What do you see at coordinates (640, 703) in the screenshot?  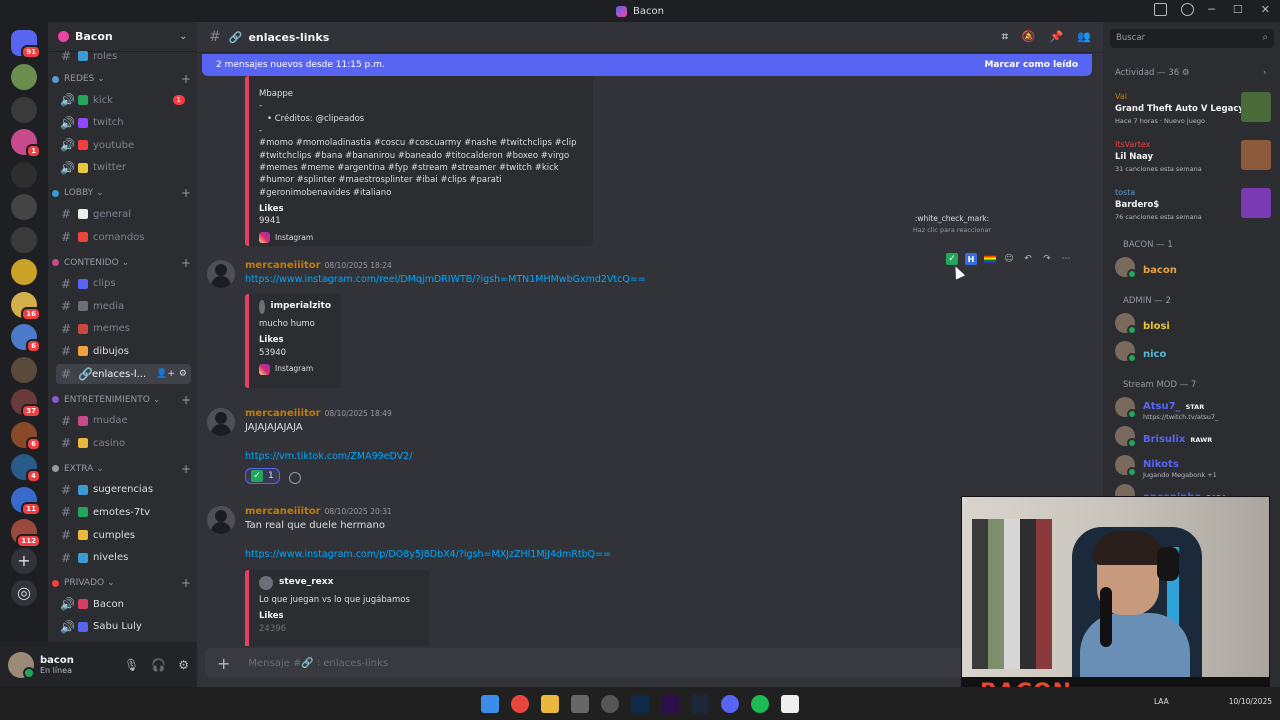 I see `photoshop-icon` at bounding box center [640, 703].